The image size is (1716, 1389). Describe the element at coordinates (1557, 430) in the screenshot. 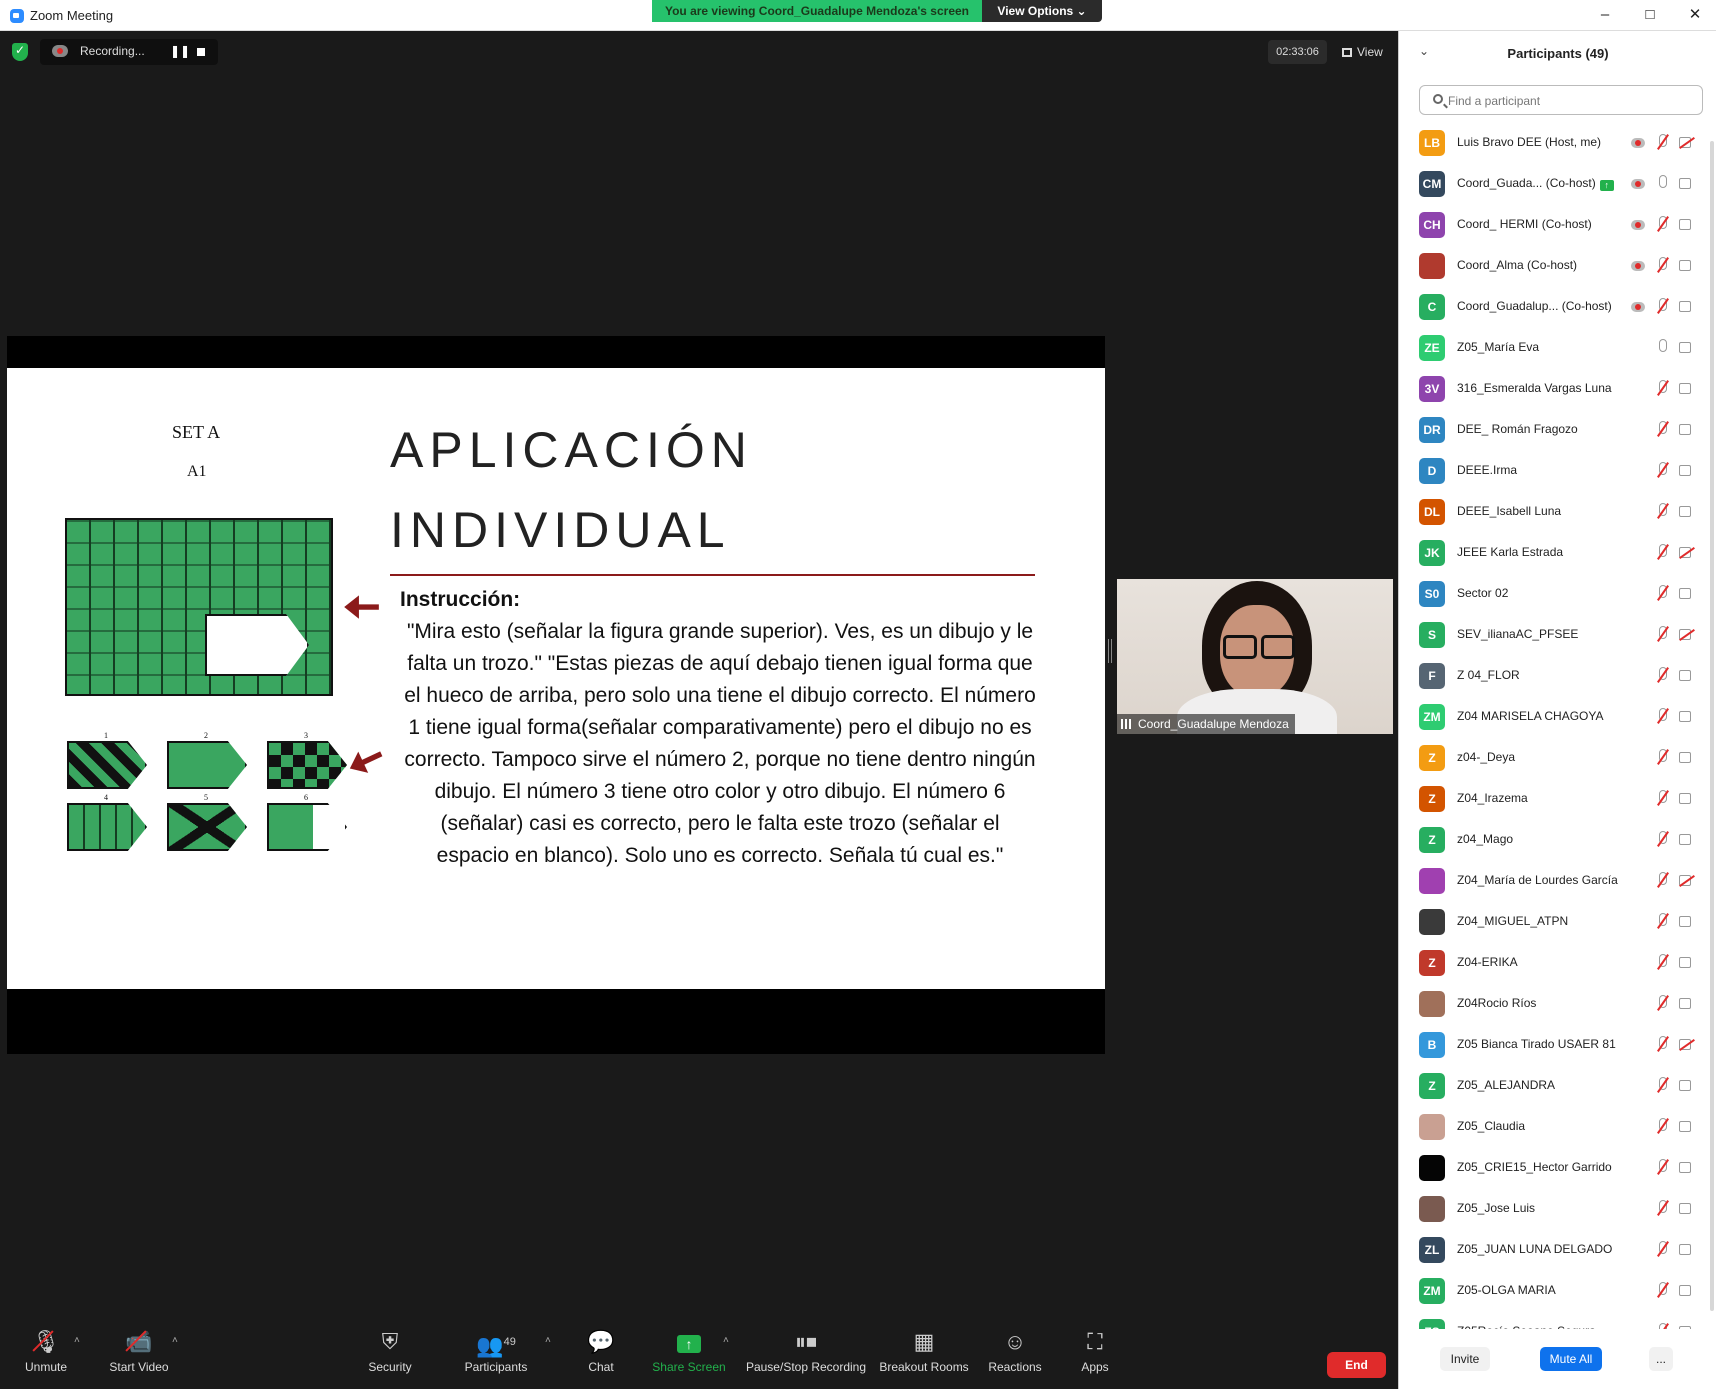

I see `participant-row: DR DEE_ Román Fragozo` at that location.